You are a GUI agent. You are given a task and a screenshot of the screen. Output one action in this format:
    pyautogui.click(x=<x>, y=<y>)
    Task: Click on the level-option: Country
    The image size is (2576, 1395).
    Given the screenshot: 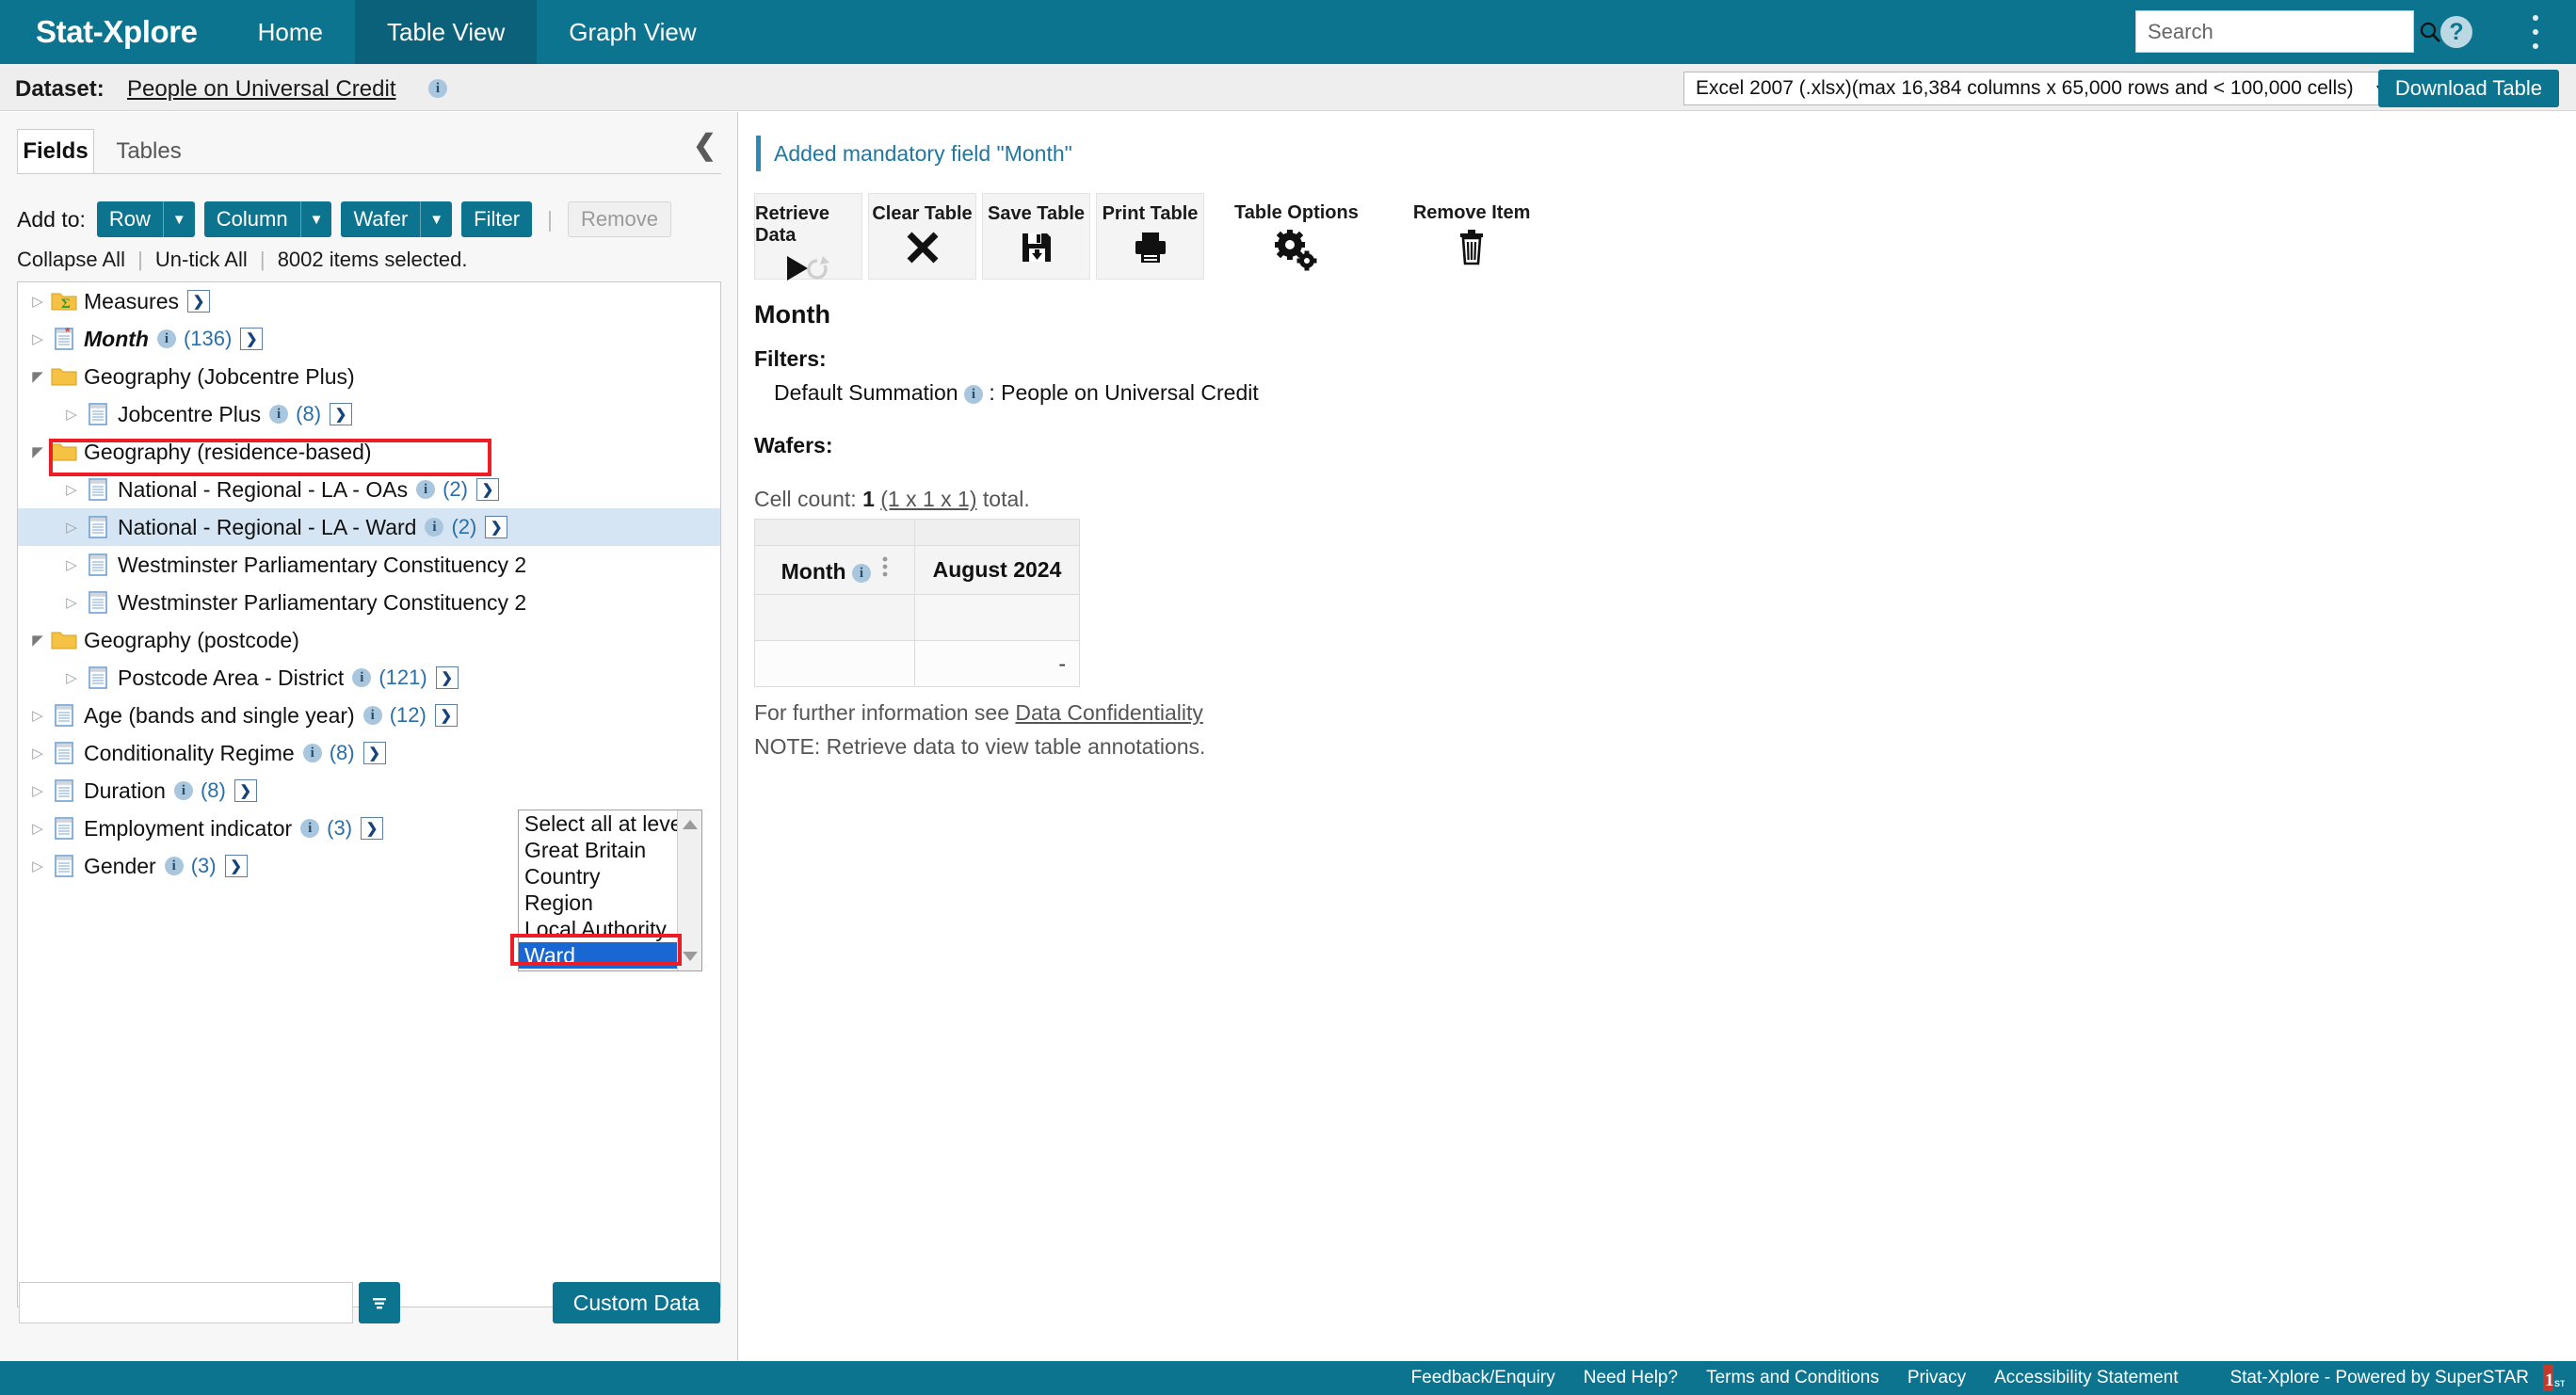 What is the action you would take?
    pyautogui.click(x=610, y=876)
    